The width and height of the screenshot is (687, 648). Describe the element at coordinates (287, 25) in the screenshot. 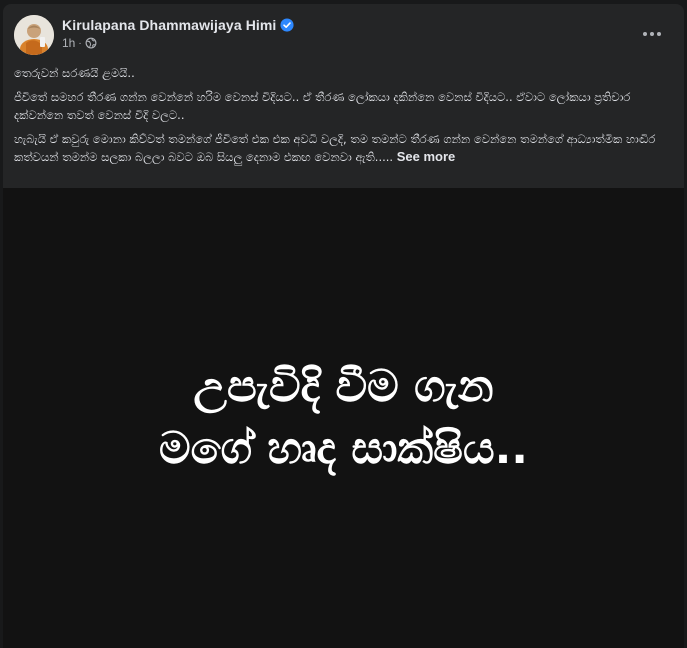

I see `verified-badge-icon` at that location.